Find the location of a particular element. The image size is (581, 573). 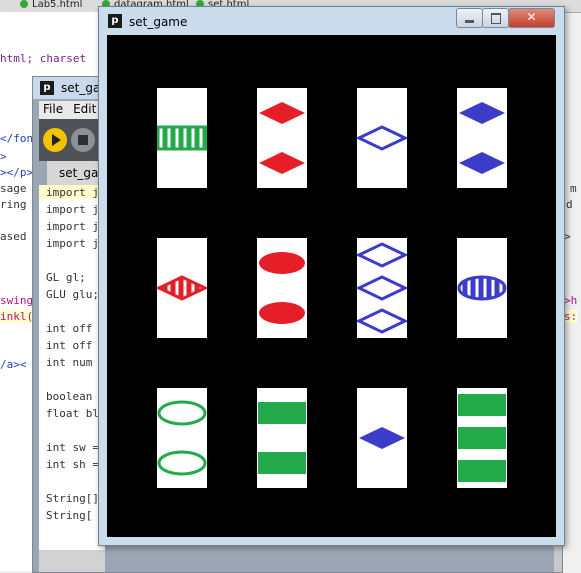

window-title: set_game is located at coordinates (158, 22).